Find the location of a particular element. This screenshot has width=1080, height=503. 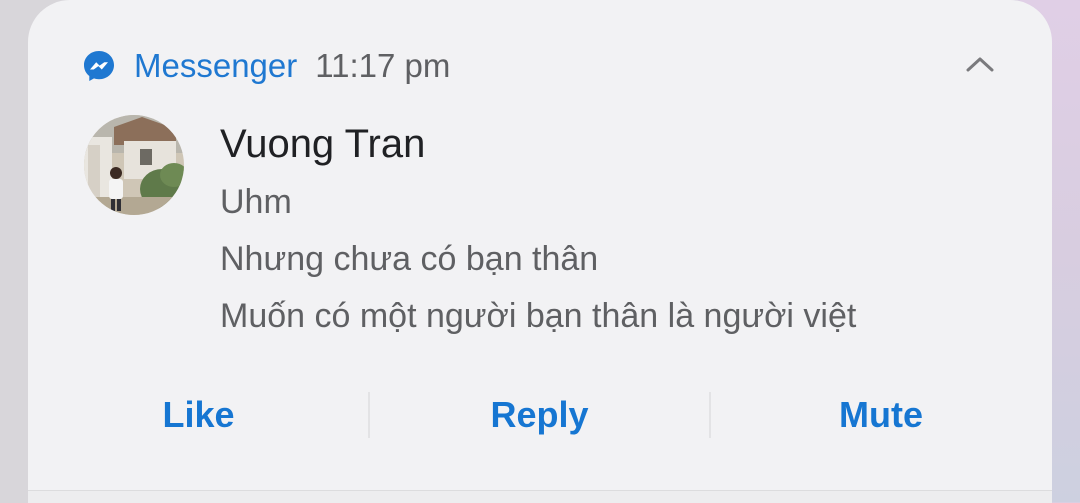

chevron-up-icon is located at coordinates (980, 66).